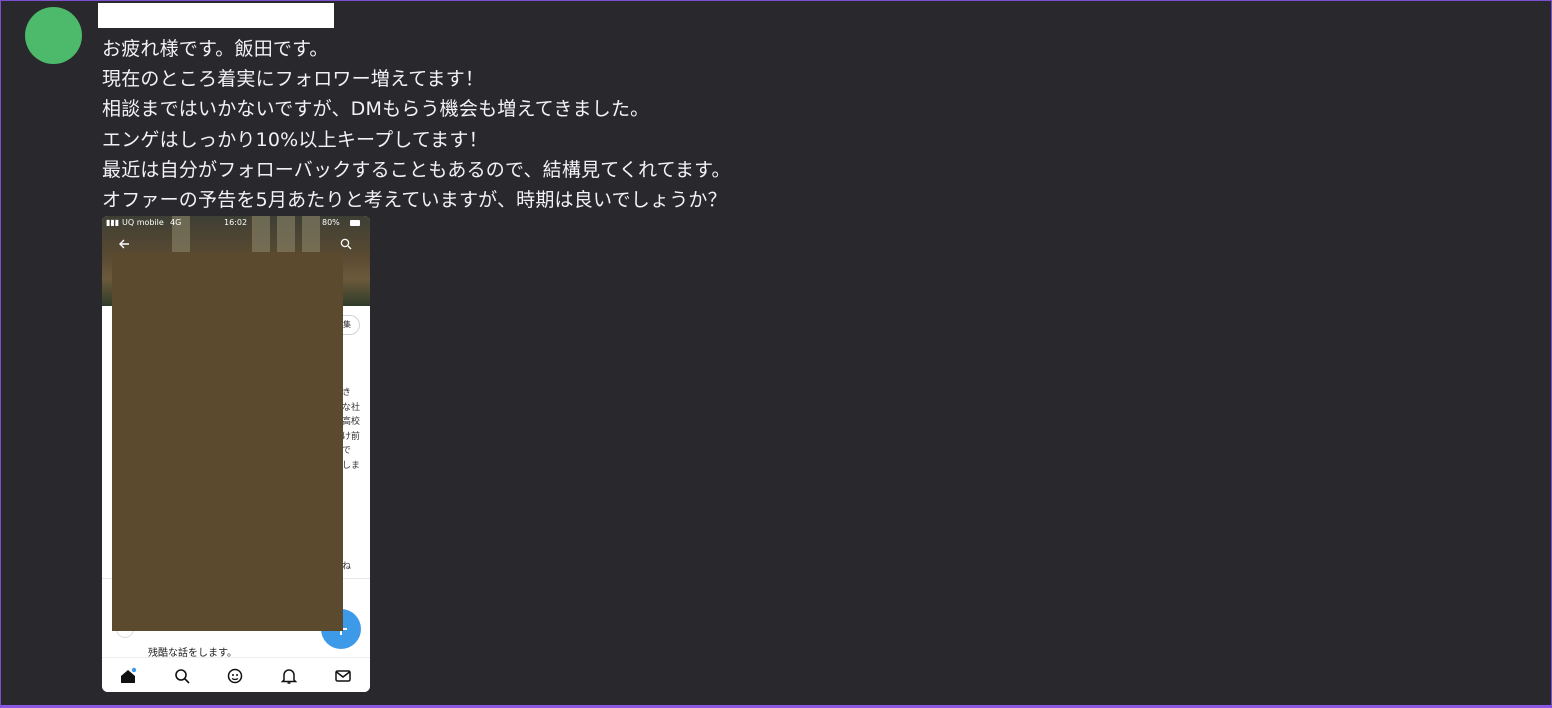  I want to click on phone-status-bar: ▮▮▮ UQ mobile 4G 16:02 80%, so click(236, 224).